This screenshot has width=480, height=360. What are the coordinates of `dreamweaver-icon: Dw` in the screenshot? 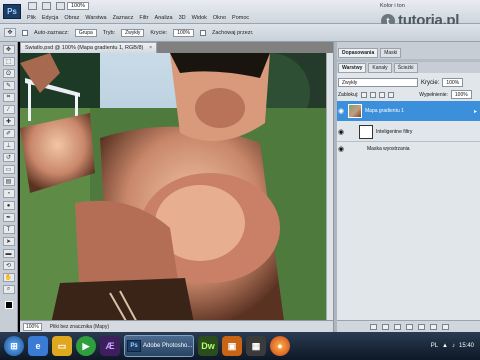 It's located at (208, 346).